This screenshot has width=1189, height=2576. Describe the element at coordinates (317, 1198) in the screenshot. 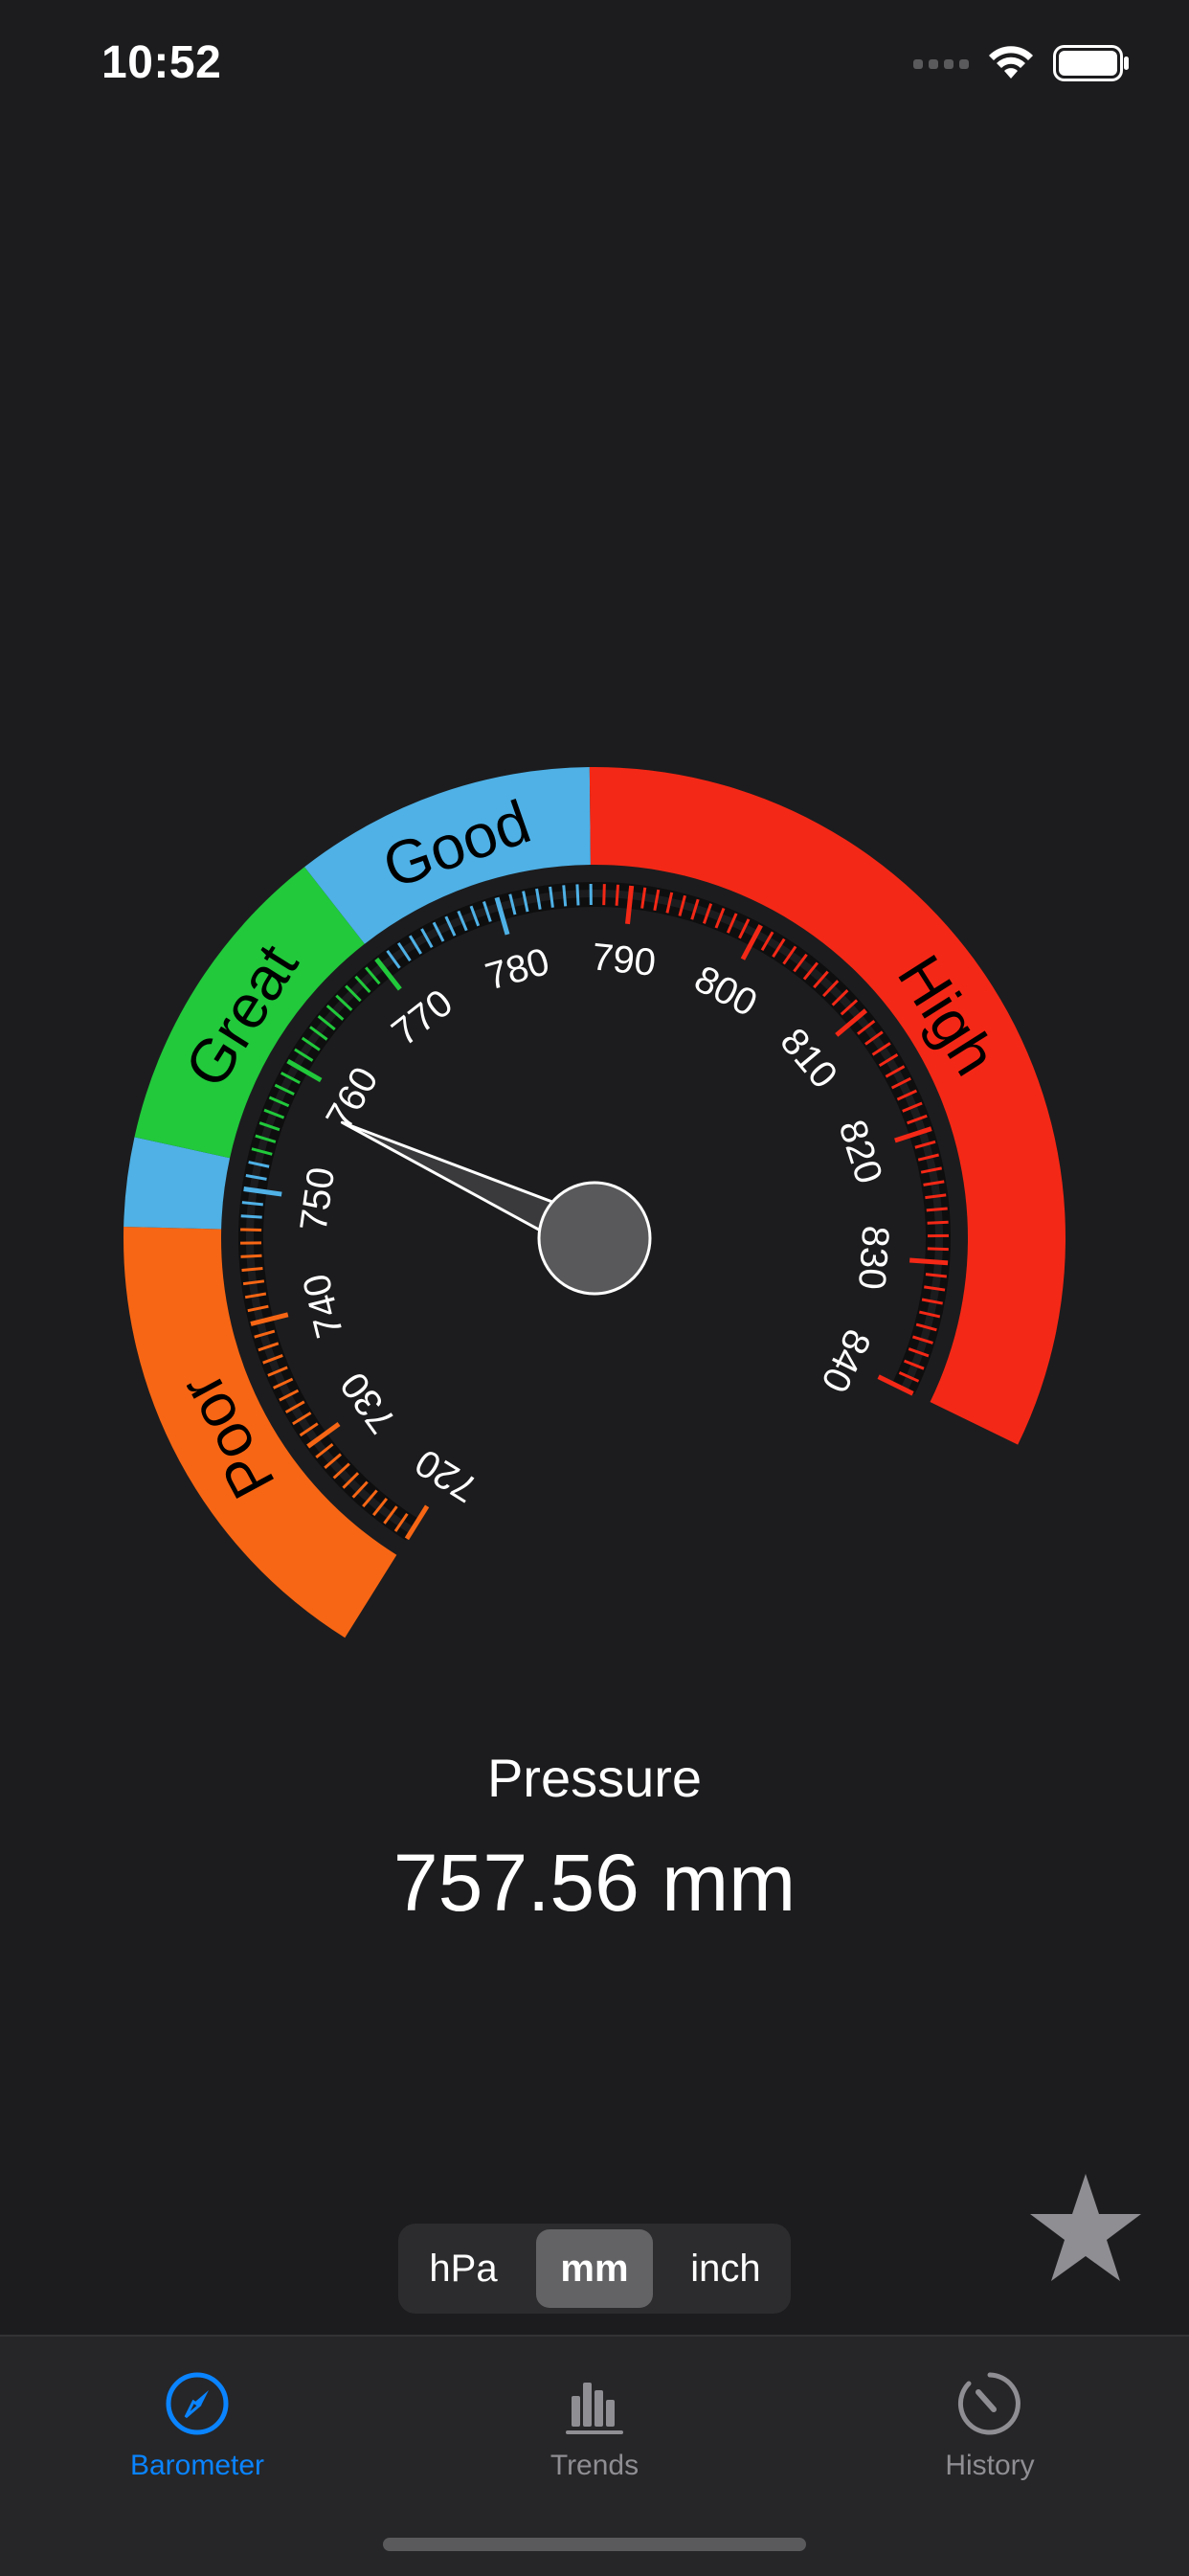

I see `gauge-tick-label: 750` at that location.